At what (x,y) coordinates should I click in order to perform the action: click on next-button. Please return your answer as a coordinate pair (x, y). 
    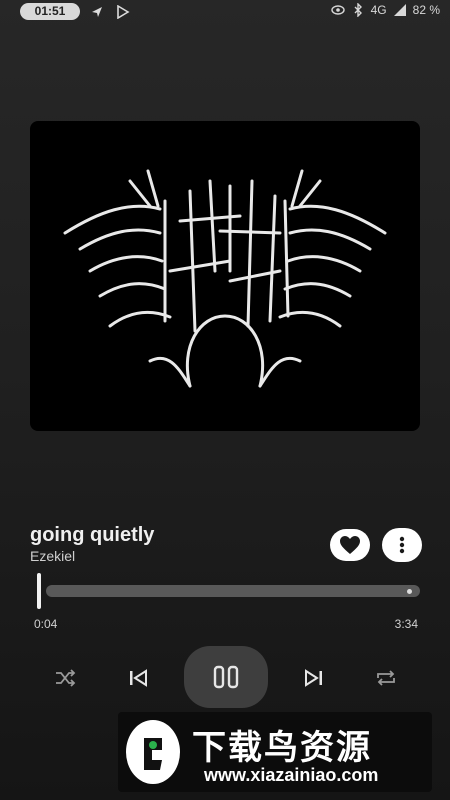
    Looking at the image, I should click on (314, 678).